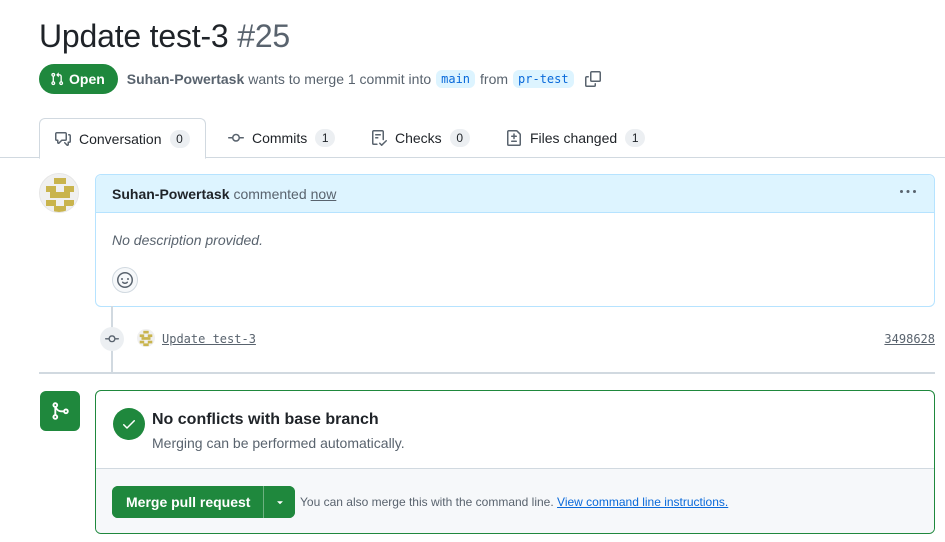 The height and width of the screenshot is (542, 945). Describe the element at coordinates (487, 373) in the screenshot. I see `timeline-divider` at that location.